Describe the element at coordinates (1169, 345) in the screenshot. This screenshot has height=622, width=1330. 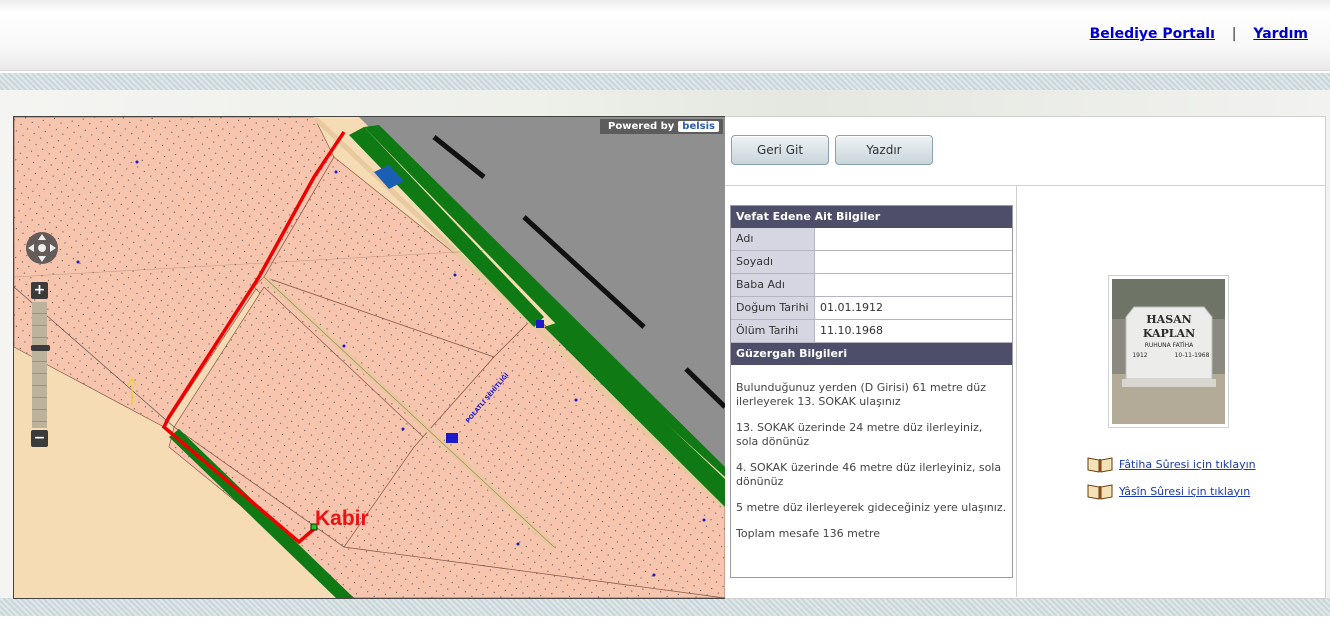
I see `gravestone-line: RUHUNA FATİHA` at that location.